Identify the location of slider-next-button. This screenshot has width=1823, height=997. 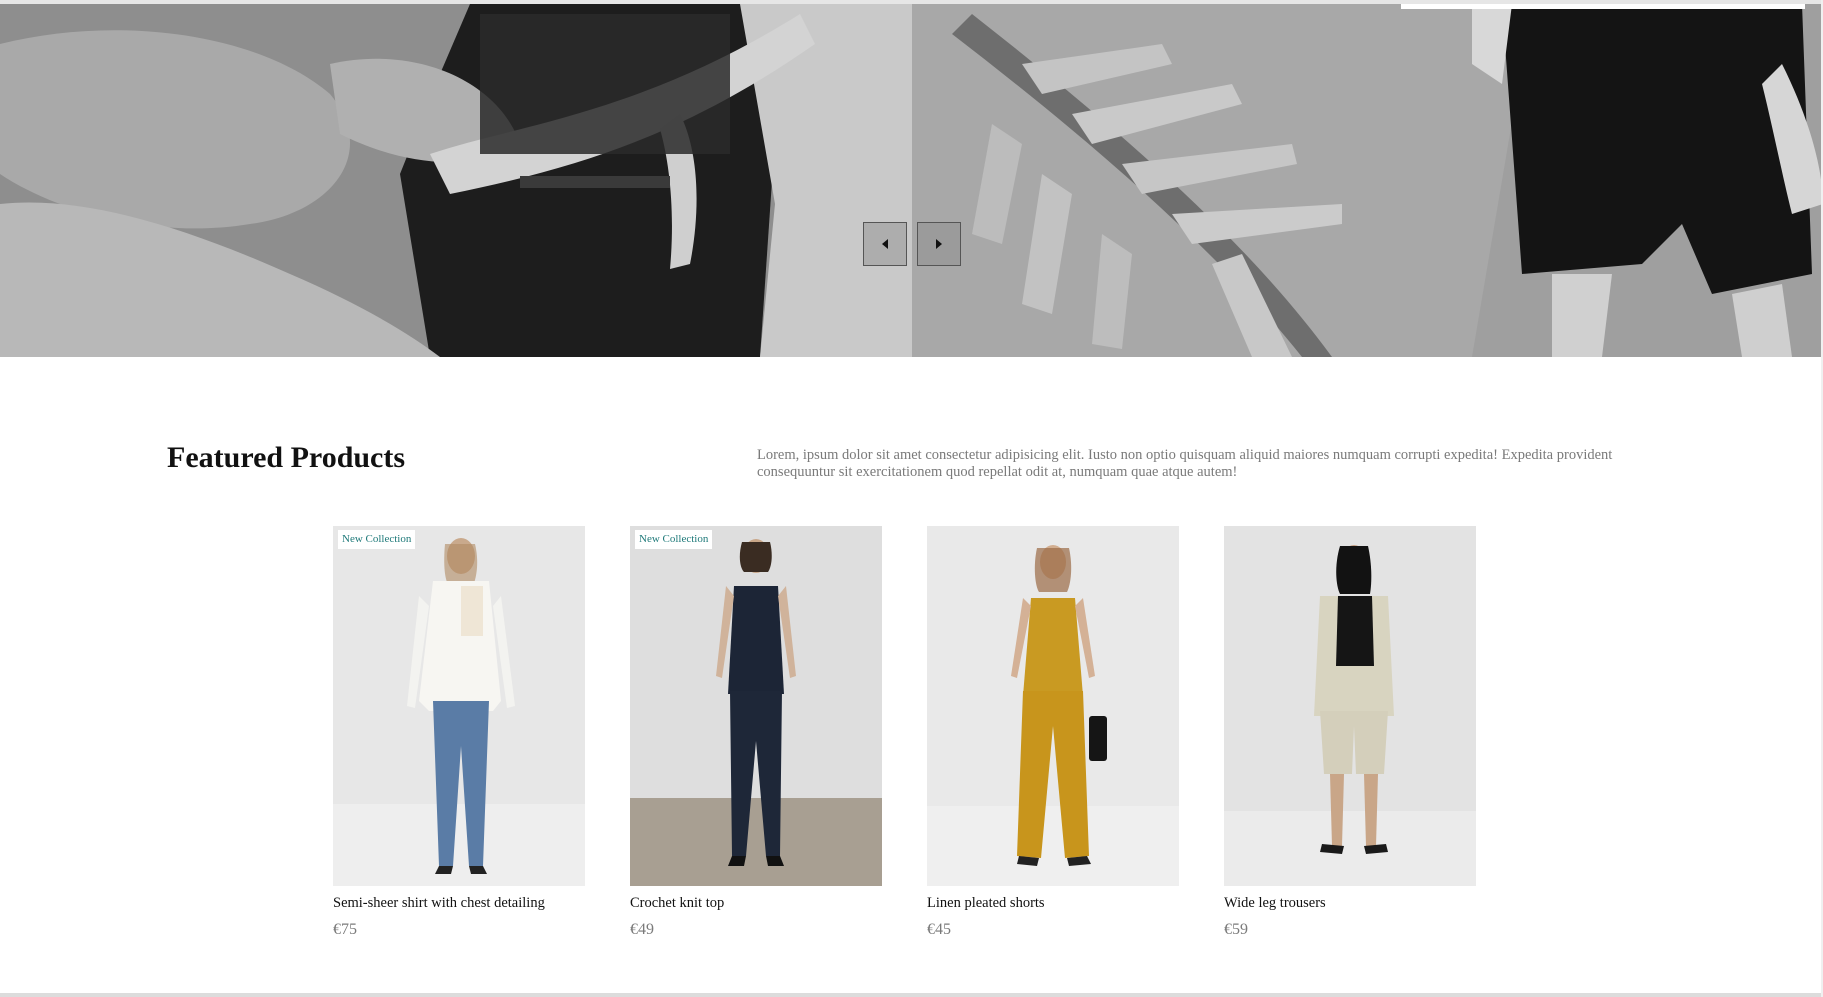
(939, 244).